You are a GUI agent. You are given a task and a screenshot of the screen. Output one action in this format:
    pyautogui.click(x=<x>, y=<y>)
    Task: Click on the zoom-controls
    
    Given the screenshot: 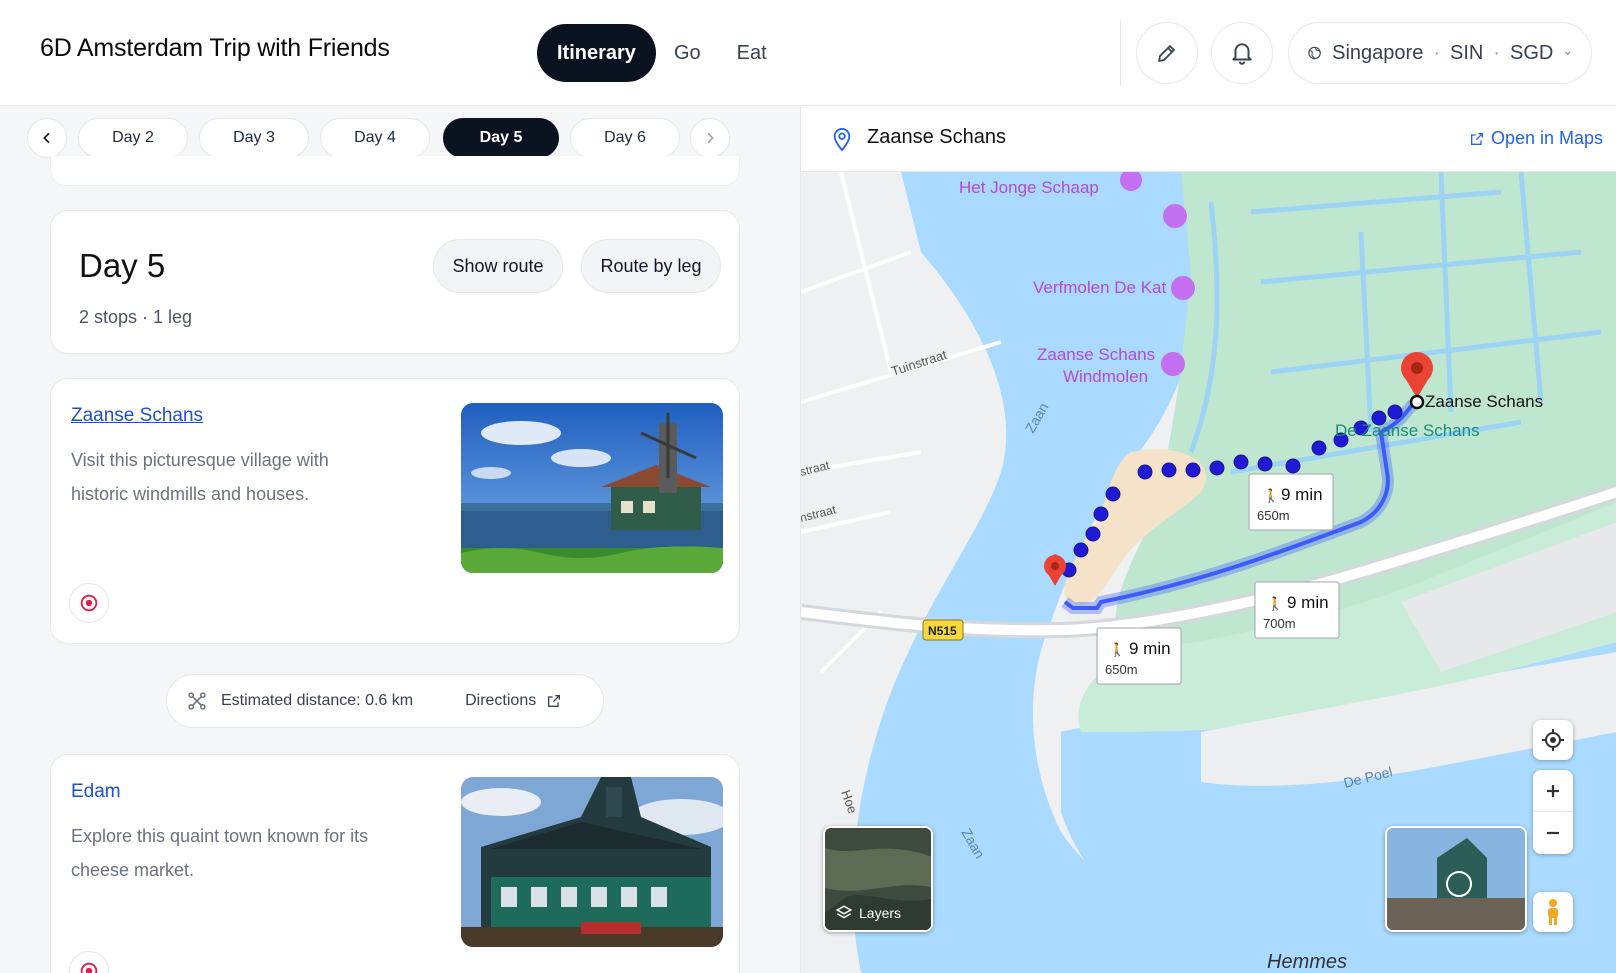 What is the action you would take?
    pyautogui.click(x=1553, y=812)
    